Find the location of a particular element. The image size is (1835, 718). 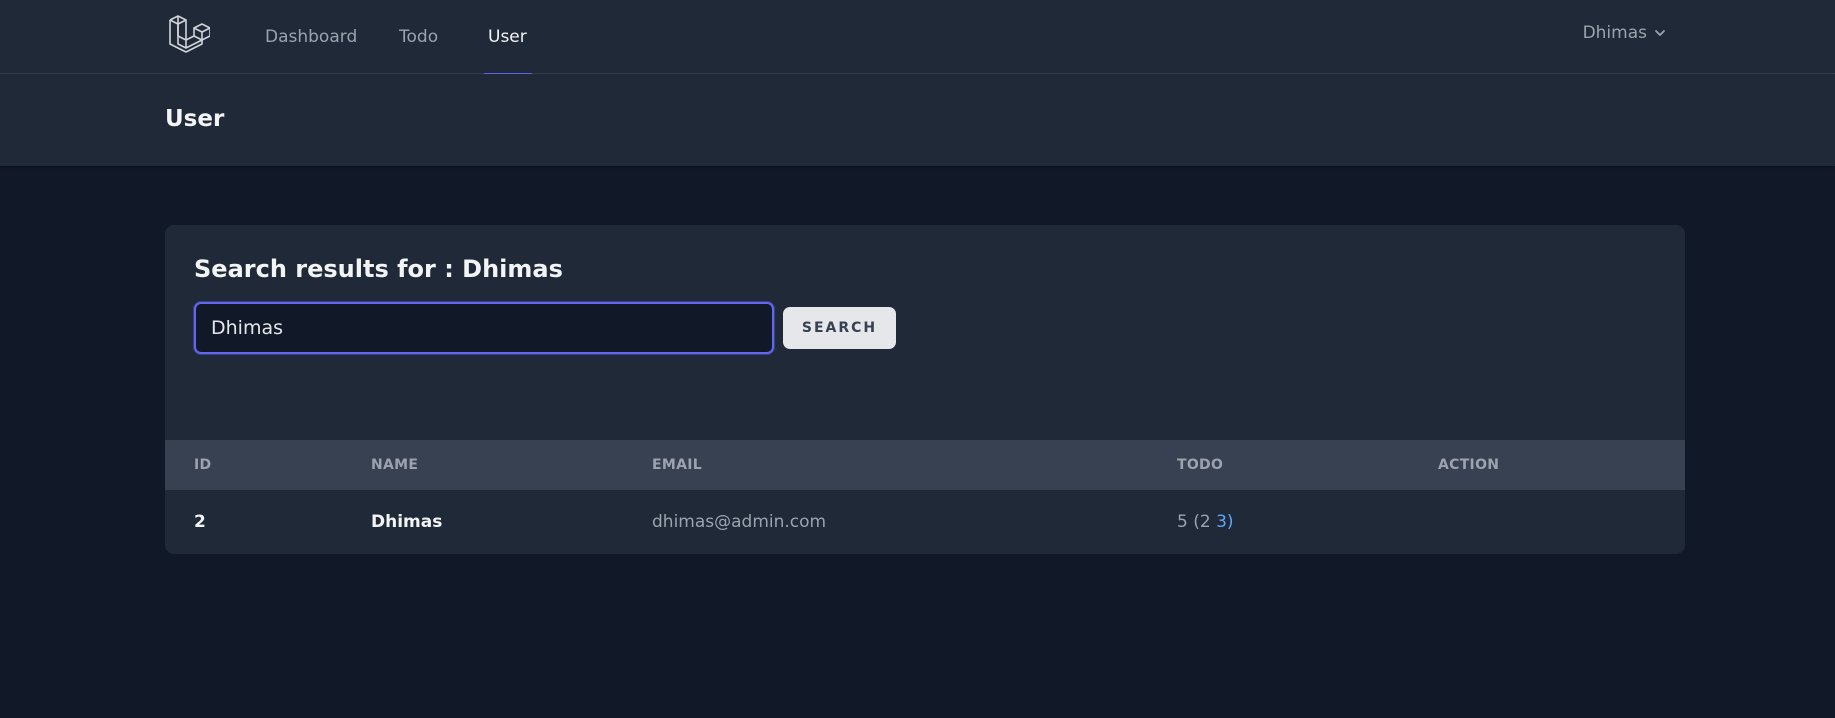

column-header-name: NAME is located at coordinates (395, 465).